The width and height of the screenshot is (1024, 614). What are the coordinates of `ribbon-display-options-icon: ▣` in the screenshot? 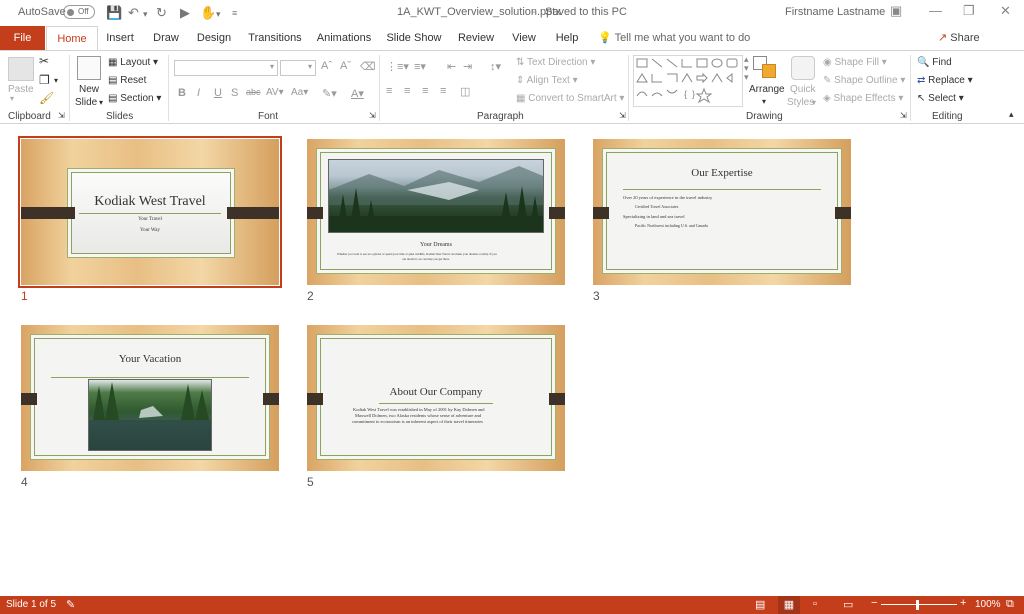 It's located at (896, 11).